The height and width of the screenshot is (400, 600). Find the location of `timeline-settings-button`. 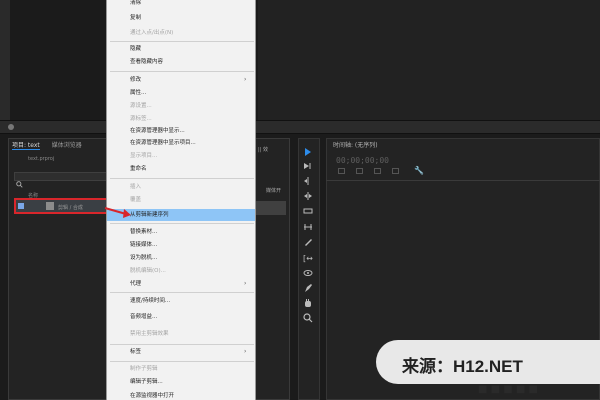

timeline-settings-button is located at coordinates (395, 171).